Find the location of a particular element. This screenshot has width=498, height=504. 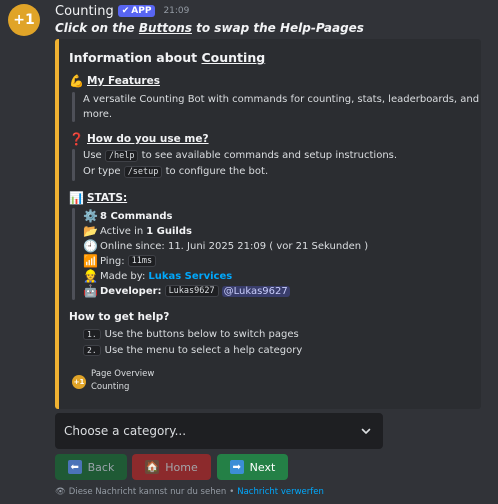

app-badge-label: APP is located at coordinates (141, 11).